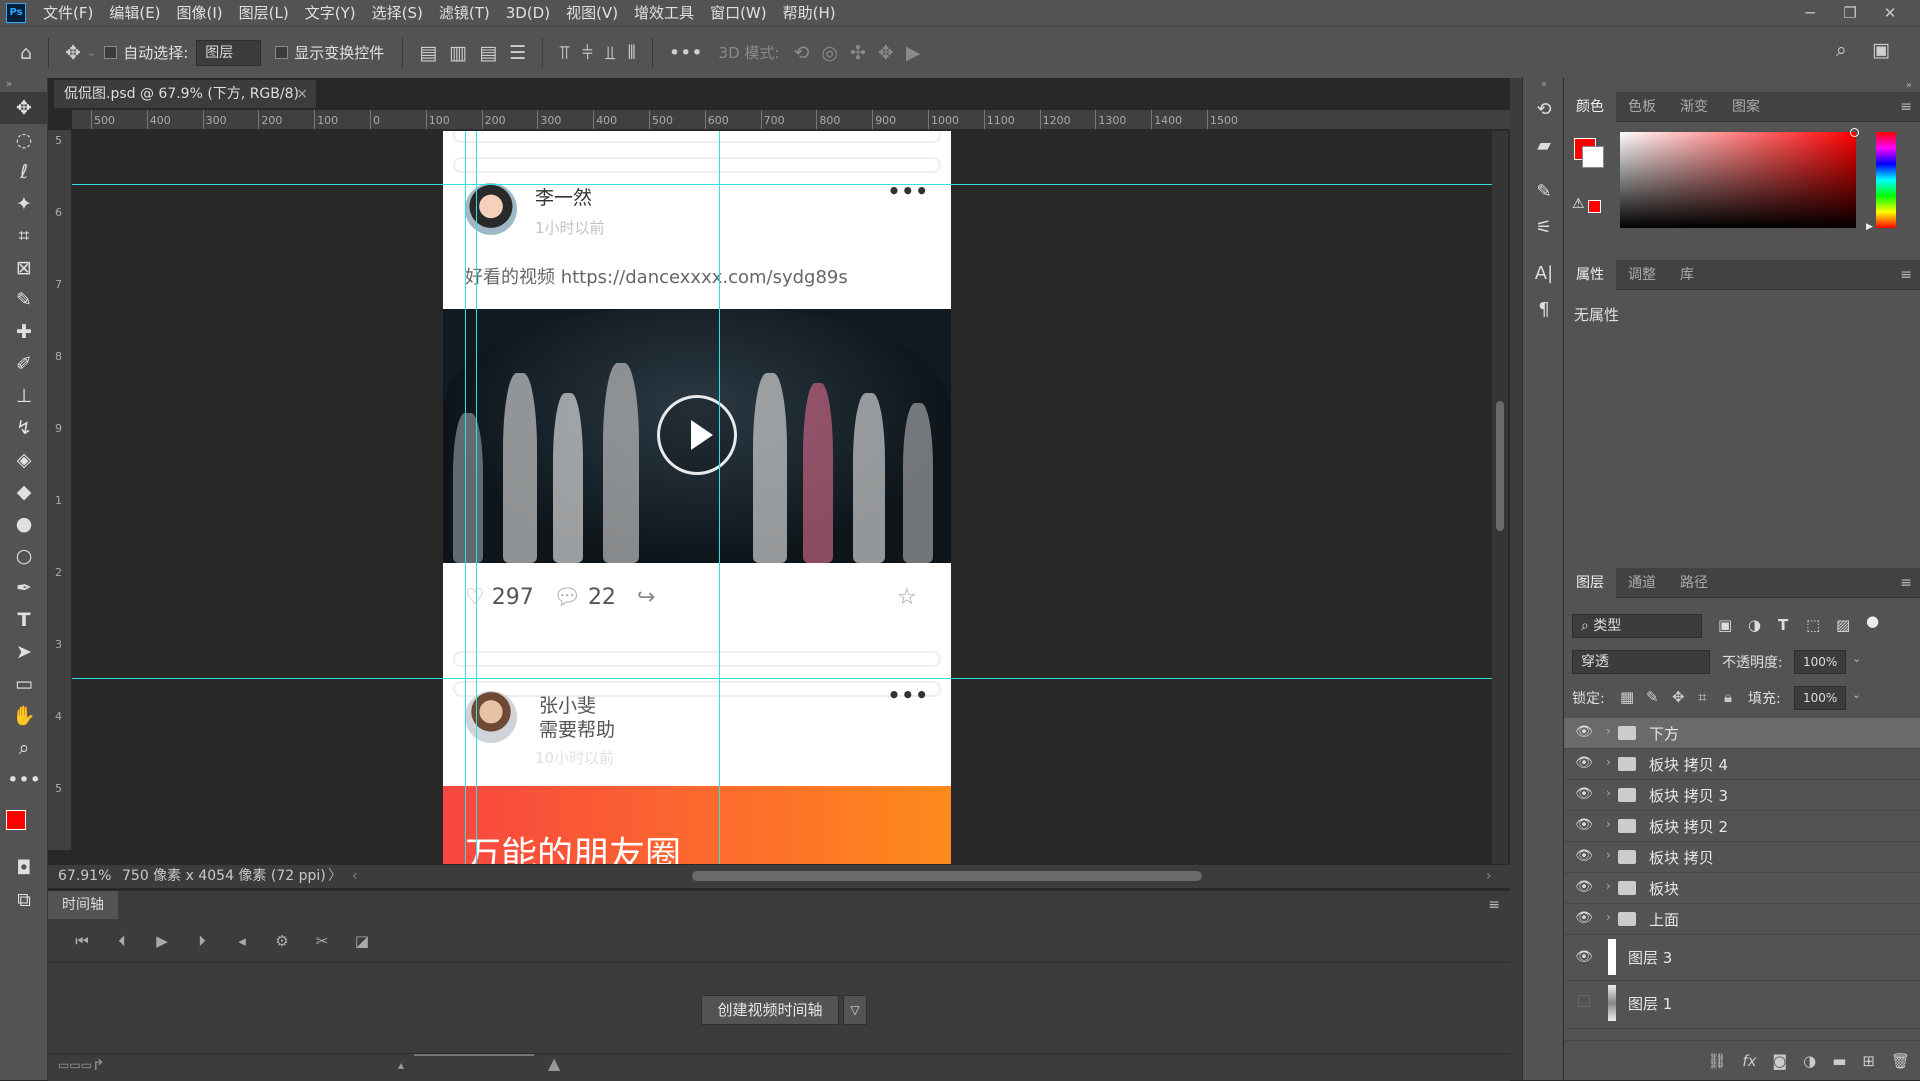 The height and width of the screenshot is (1081, 1920). I want to click on layer-row: 👁︎ › 板块 拷贝 3, so click(1742, 795).